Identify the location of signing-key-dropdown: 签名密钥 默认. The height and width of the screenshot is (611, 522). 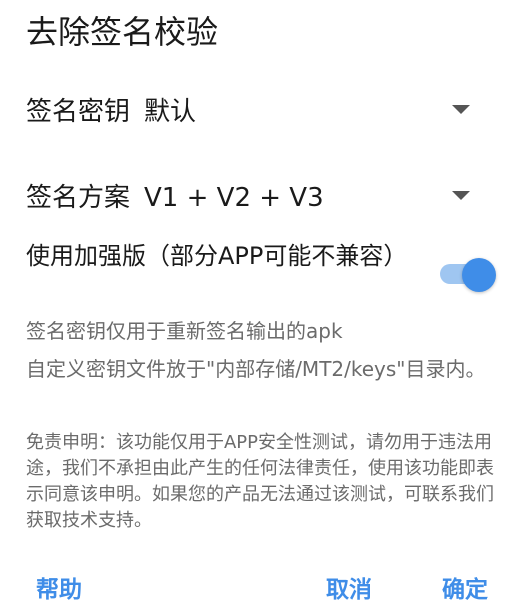
(252, 109).